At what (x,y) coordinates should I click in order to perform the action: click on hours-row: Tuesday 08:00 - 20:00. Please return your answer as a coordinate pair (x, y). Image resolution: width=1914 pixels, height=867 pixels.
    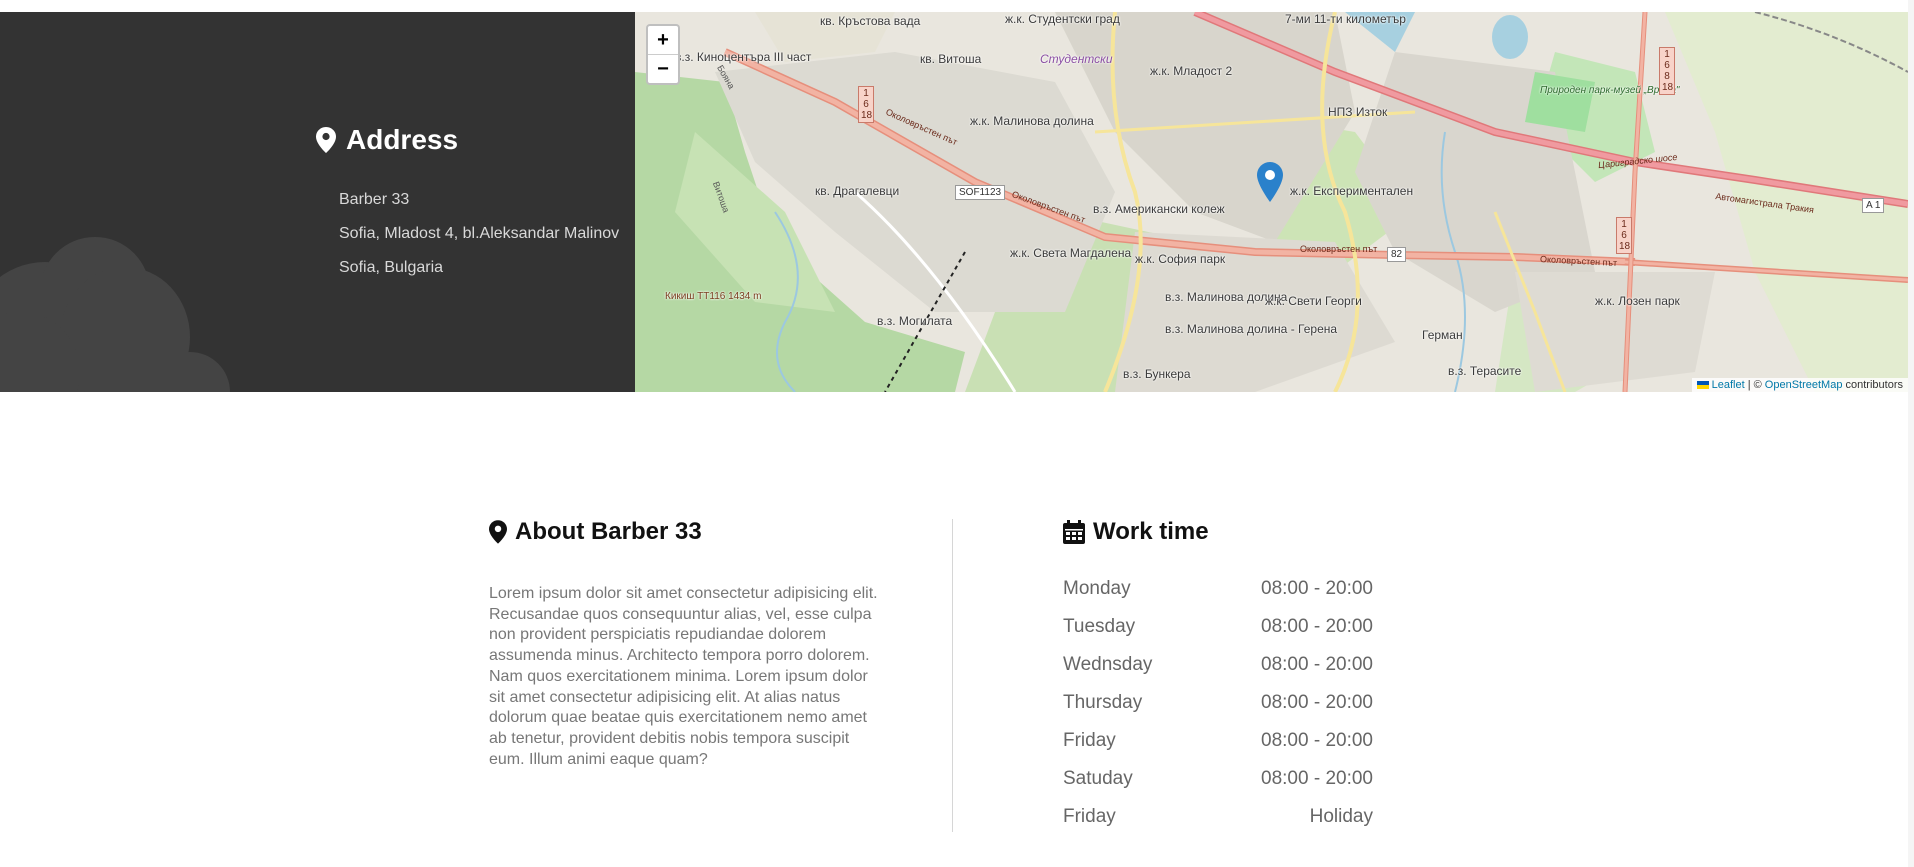
    Looking at the image, I should click on (1218, 627).